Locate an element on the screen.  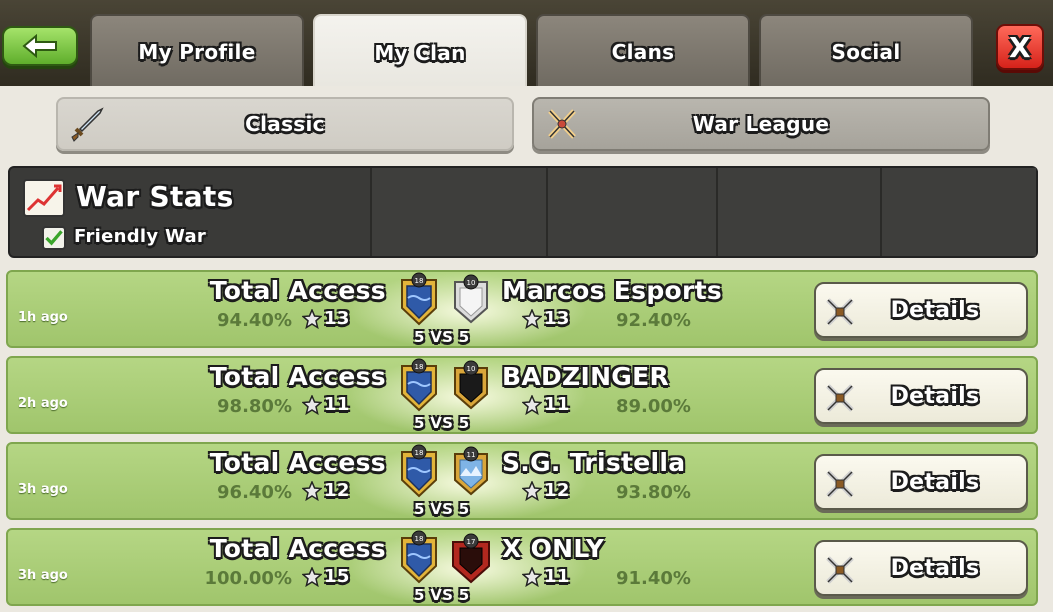
subtab-classic-label: Classic is located at coordinates (285, 124).